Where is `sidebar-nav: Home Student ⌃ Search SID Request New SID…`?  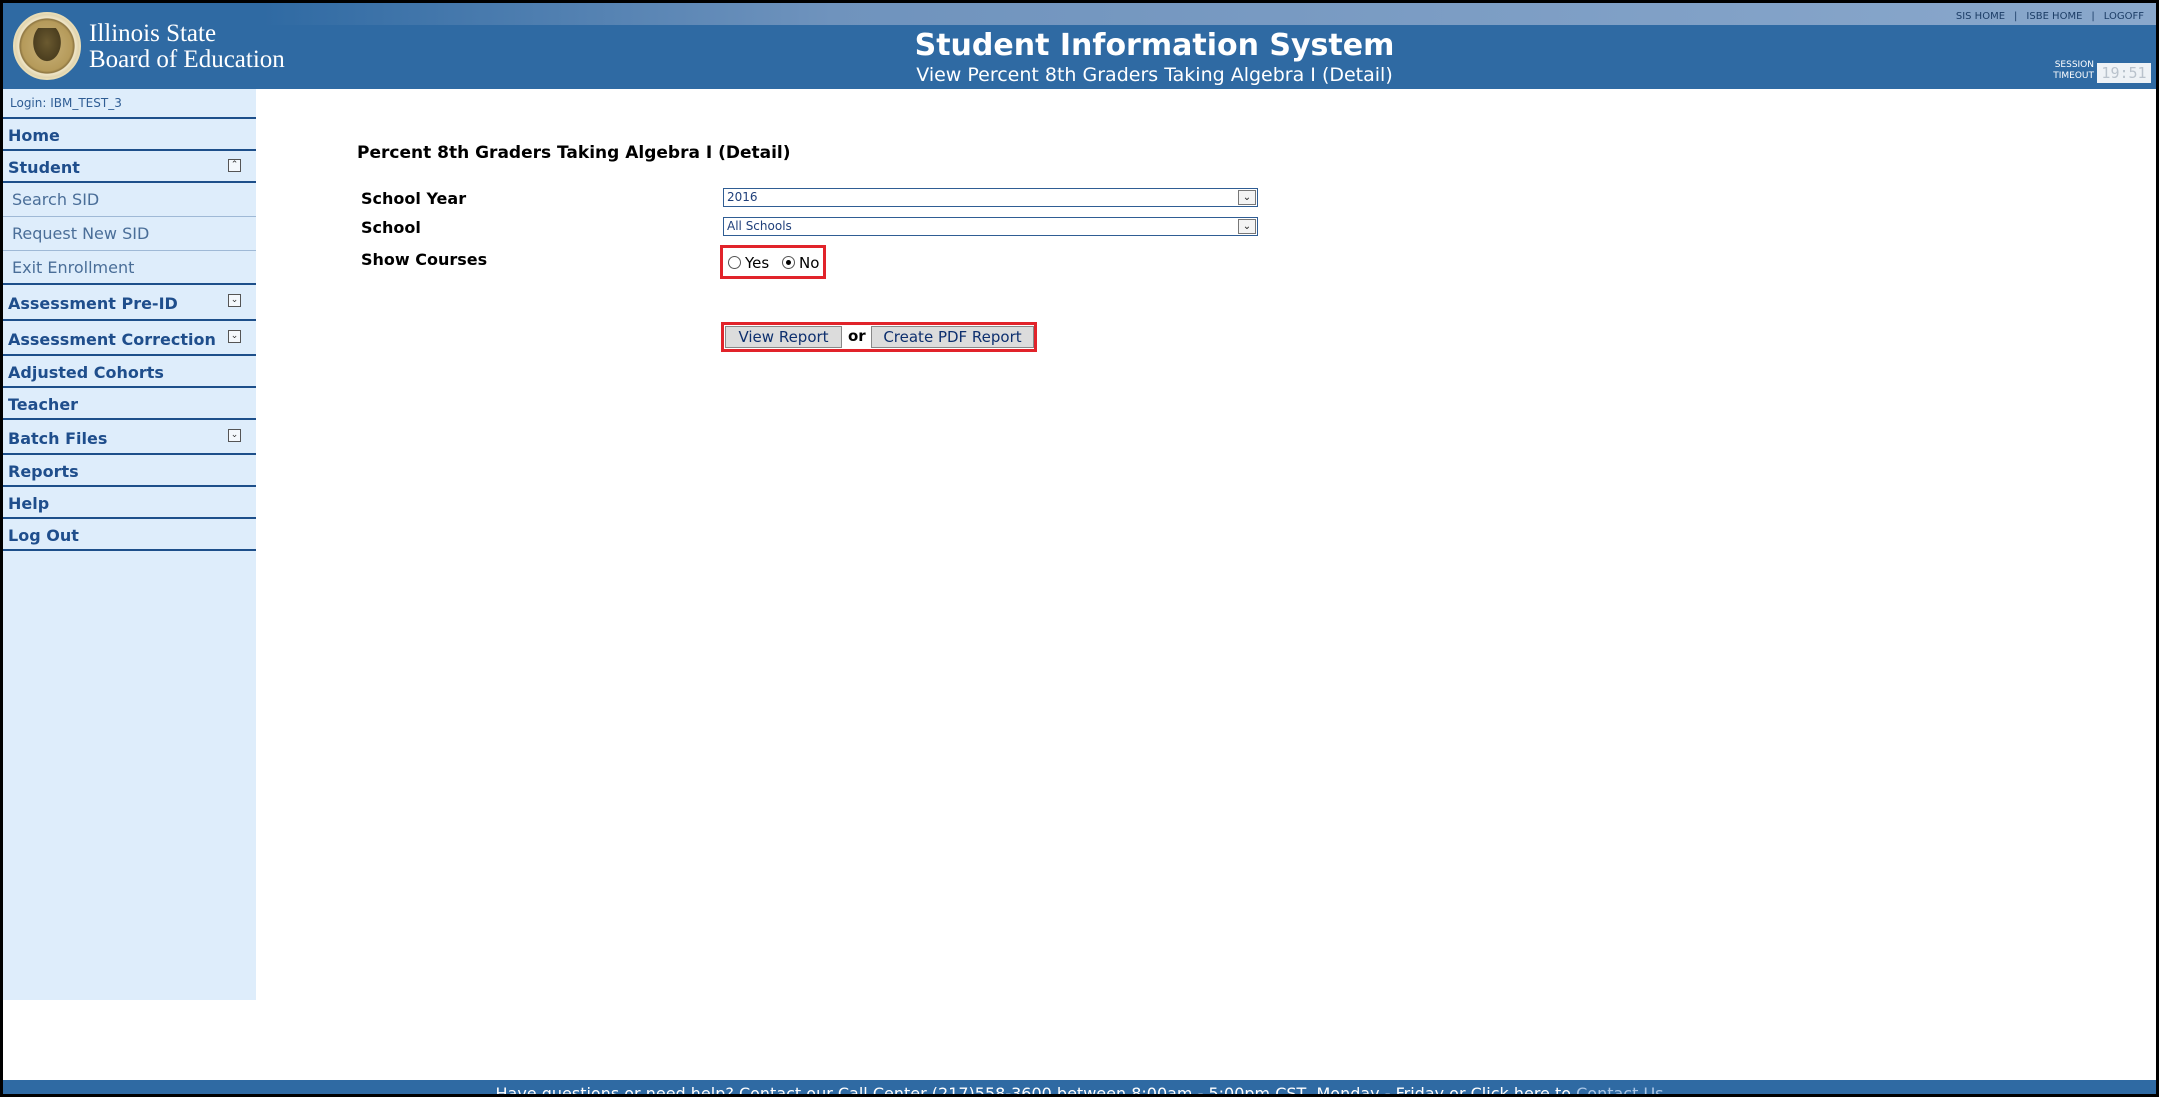 sidebar-nav: Home Student ⌃ Search SID Request New SID… is located at coordinates (129, 334).